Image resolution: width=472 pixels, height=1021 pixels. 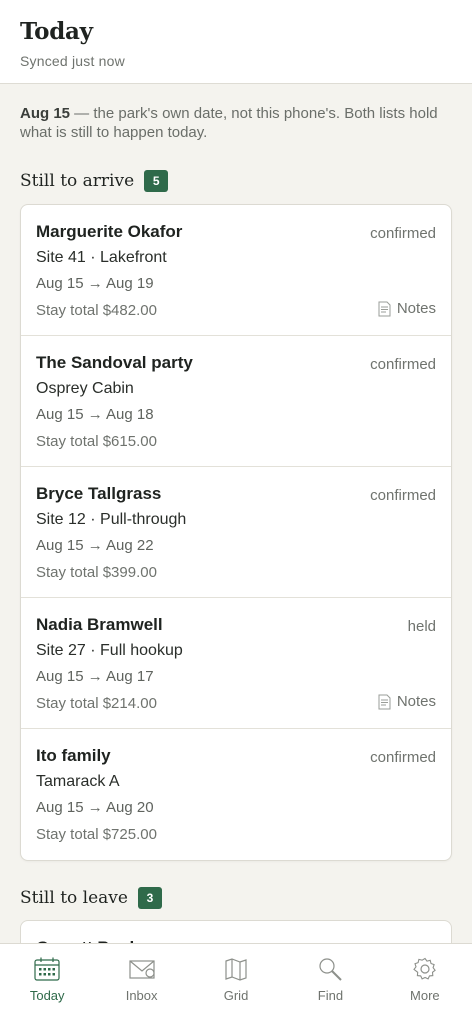 I want to click on stay-dates: Aug 15 → Aug 19, so click(x=95, y=283).